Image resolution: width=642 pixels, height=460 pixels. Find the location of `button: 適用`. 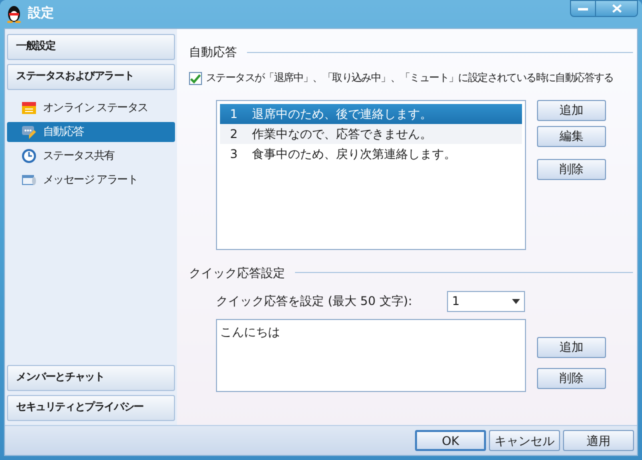

button: 適用 is located at coordinates (598, 440).